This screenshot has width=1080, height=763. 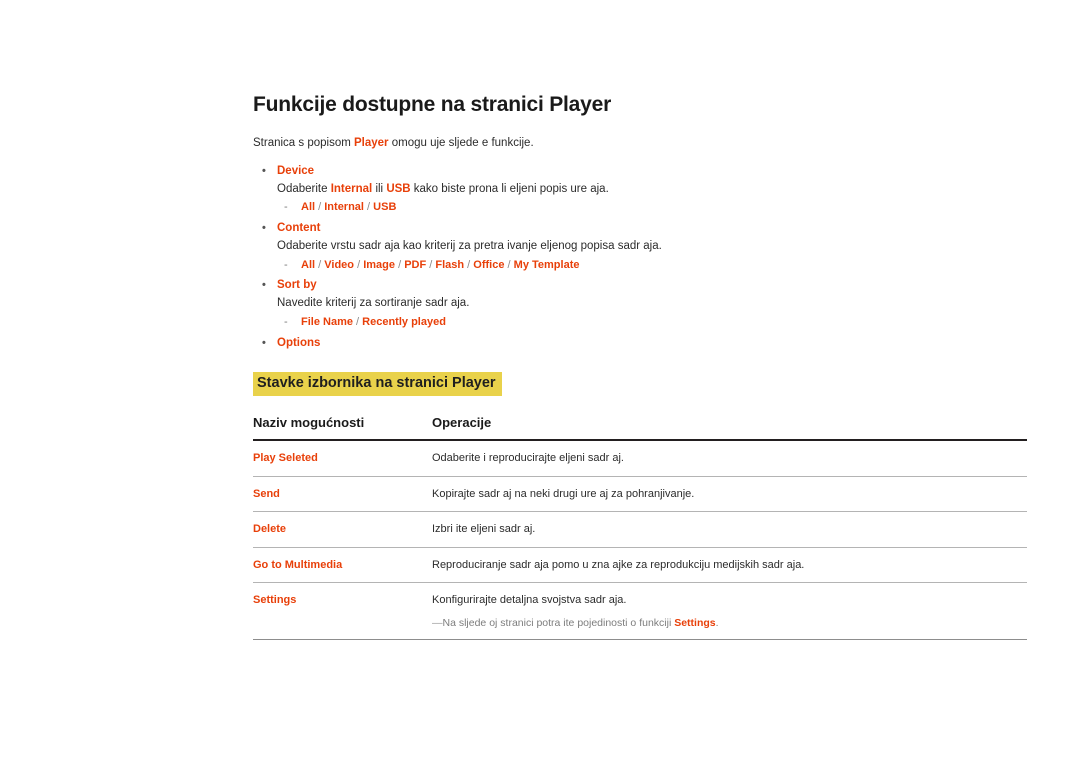 What do you see at coordinates (299, 342) in the screenshot?
I see `bullet-label: Options` at bounding box center [299, 342].